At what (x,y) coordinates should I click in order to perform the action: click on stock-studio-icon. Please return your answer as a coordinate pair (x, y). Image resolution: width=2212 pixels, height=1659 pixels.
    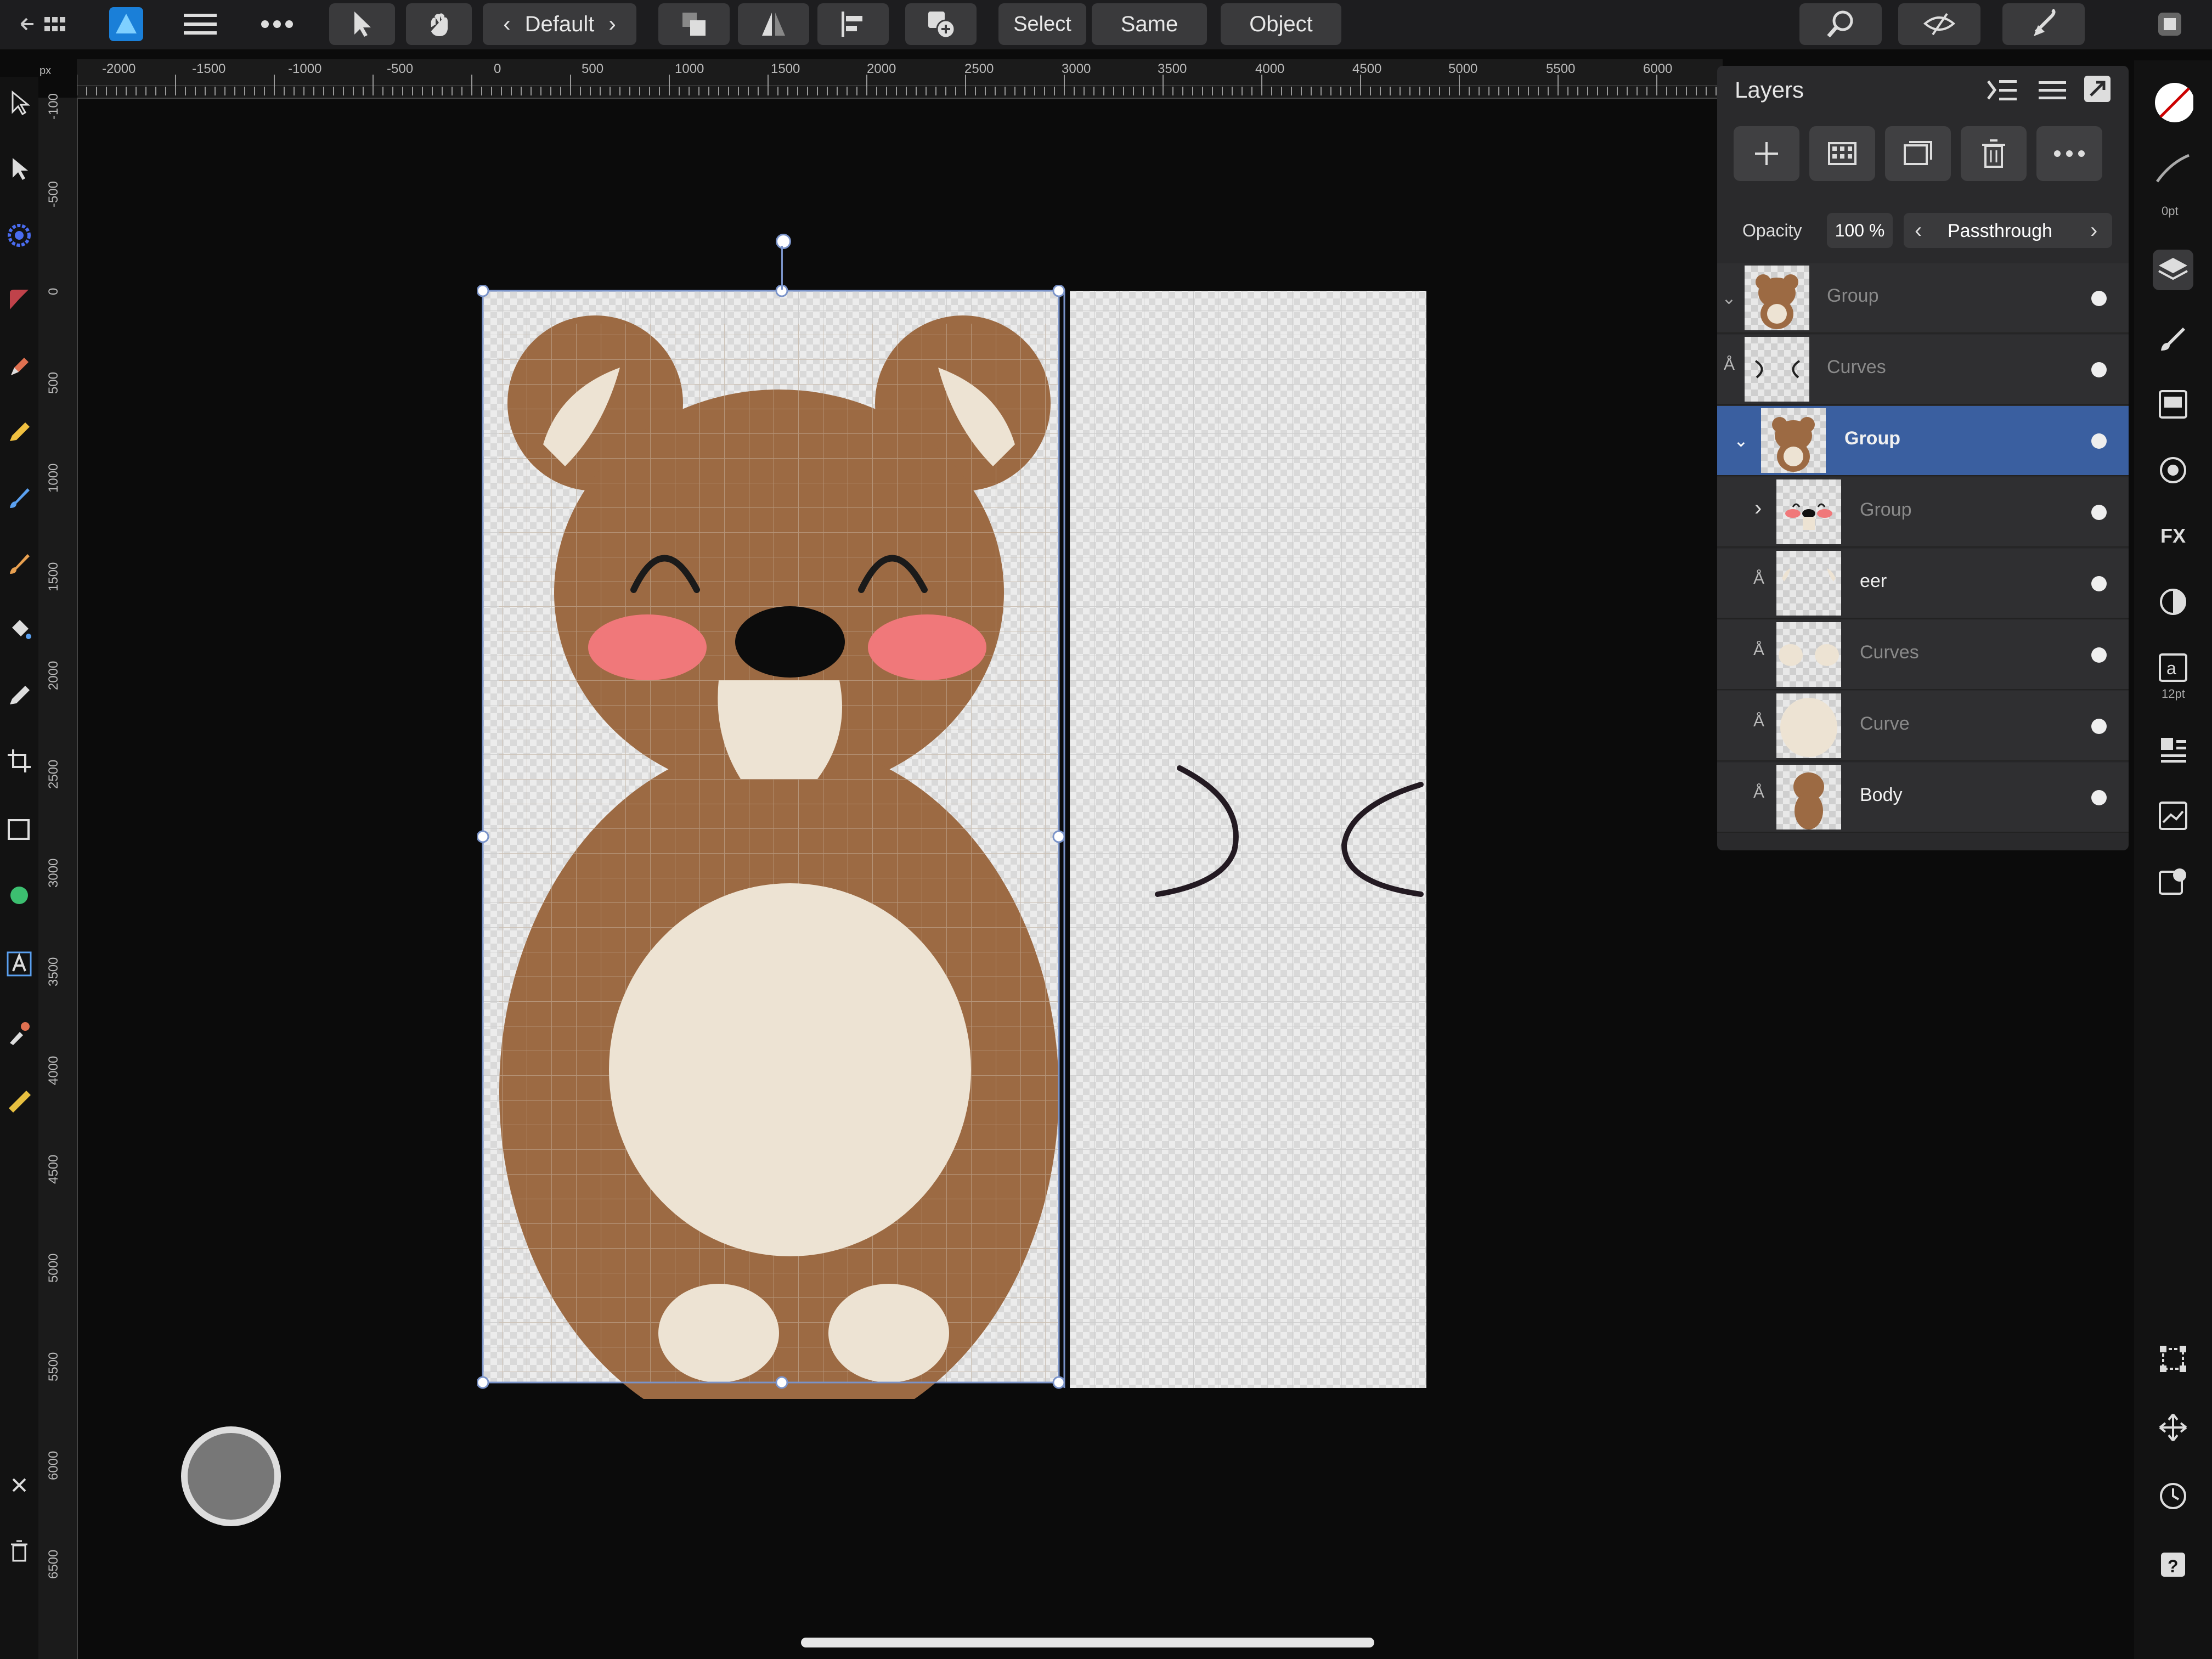
    Looking at the image, I should click on (2173, 405).